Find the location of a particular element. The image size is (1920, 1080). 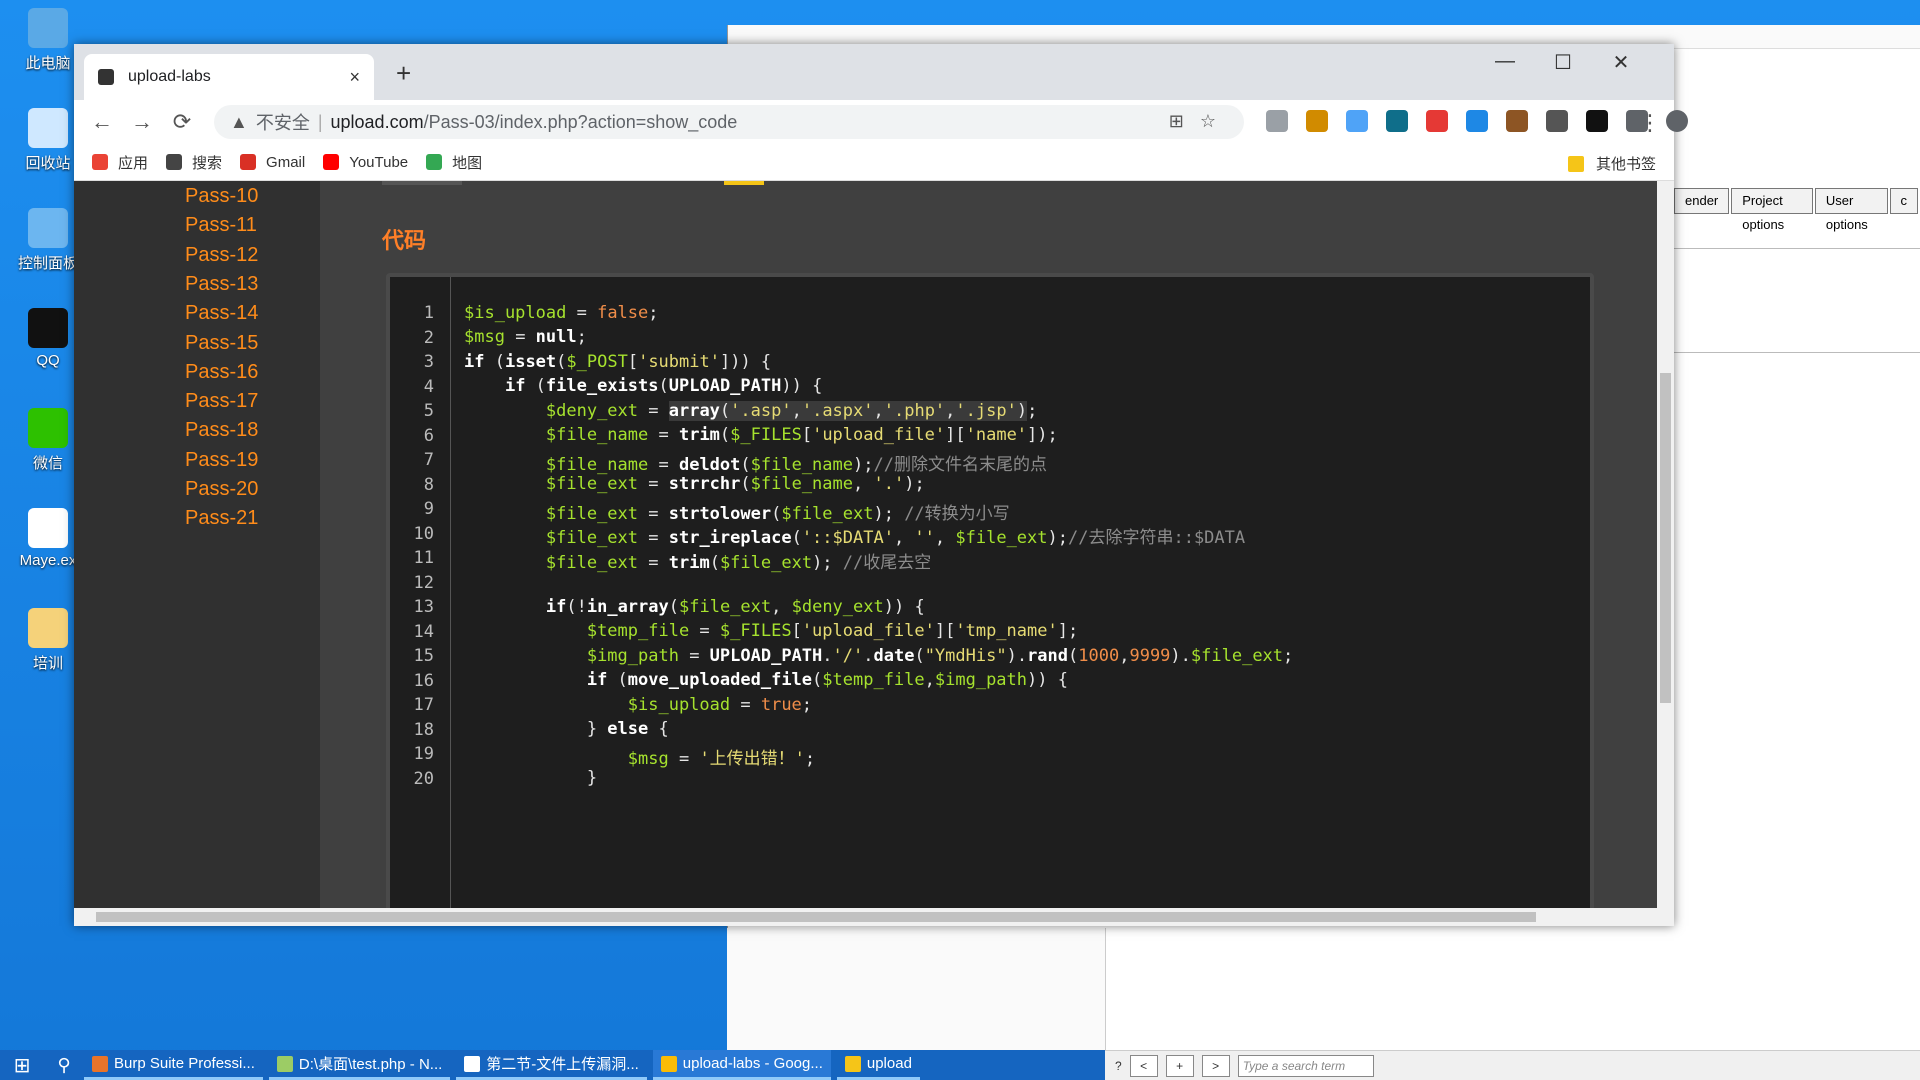

other-bookmarks: 其他书签 is located at coordinates (1611, 163).